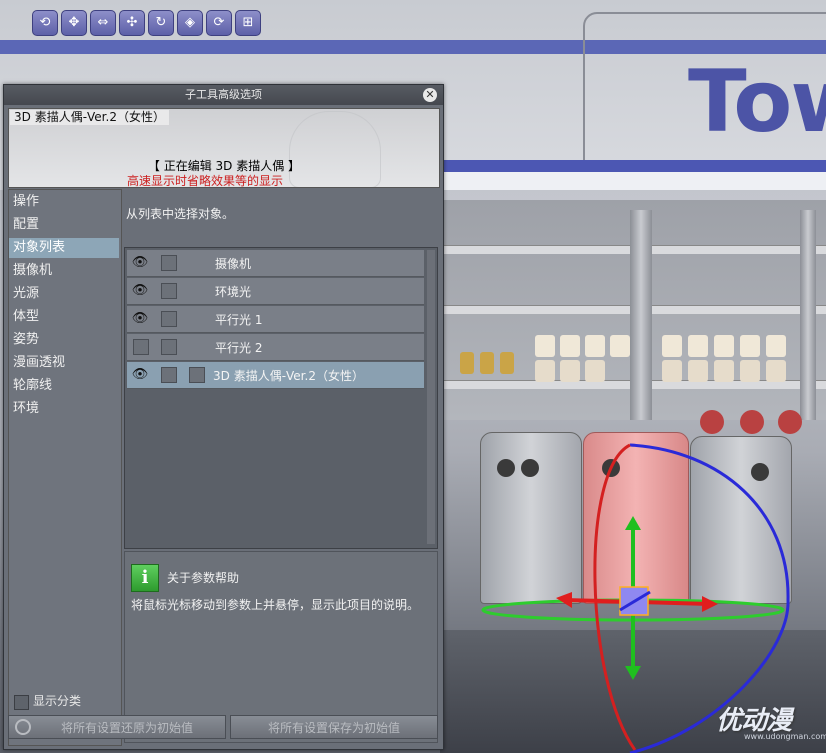 This screenshot has height=753, width=826. Describe the element at coordinates (21, 702) in the screenshot. I see `show-category-checkbox` at that location.